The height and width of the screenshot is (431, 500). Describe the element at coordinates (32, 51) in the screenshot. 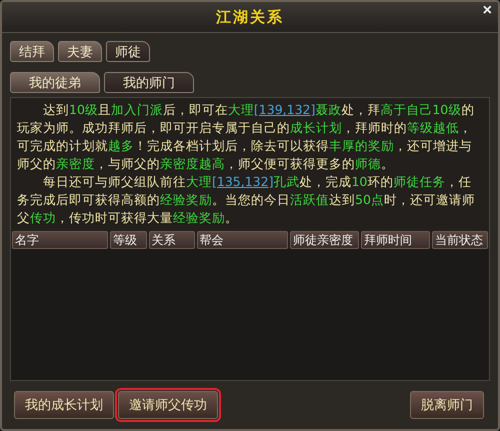

I see `tab: 结拜` at that location.